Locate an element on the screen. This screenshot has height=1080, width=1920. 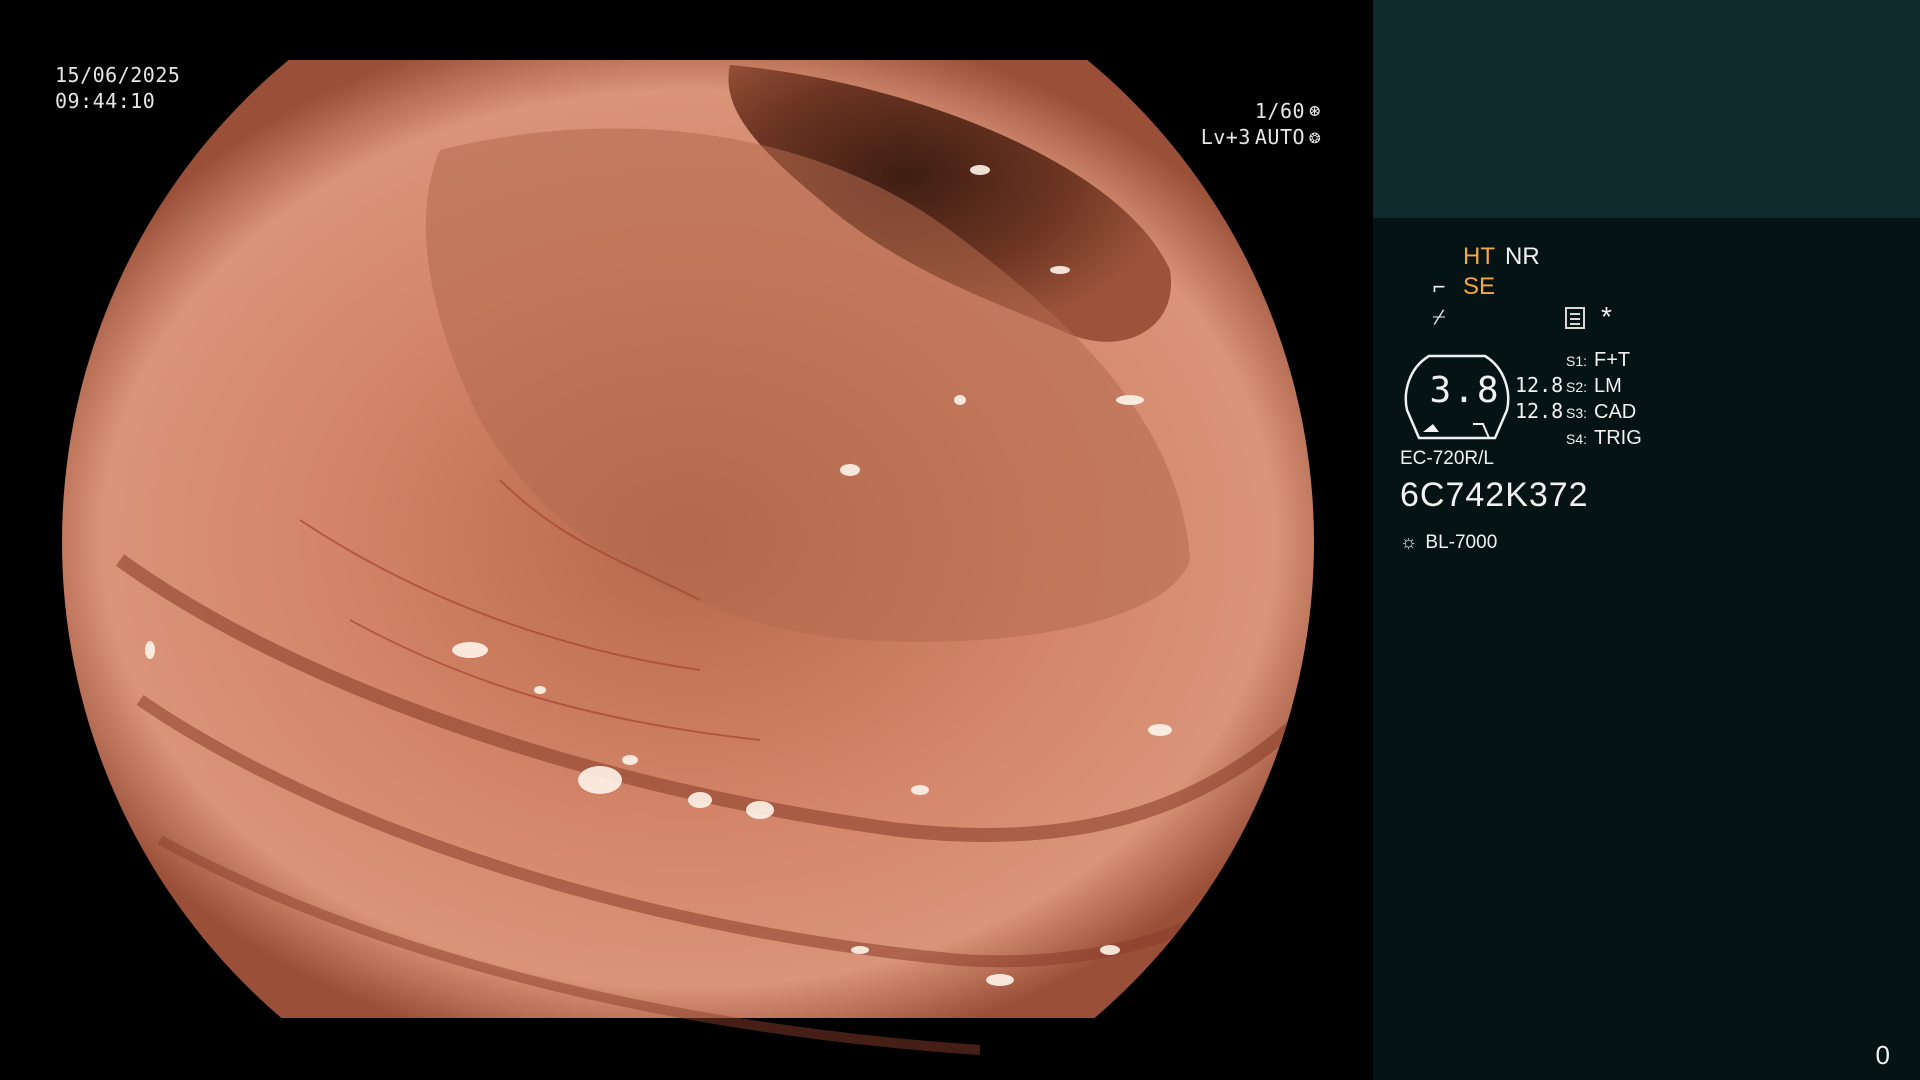
scope-serial: 6C742K372 is located at coordinates (1494, 495).